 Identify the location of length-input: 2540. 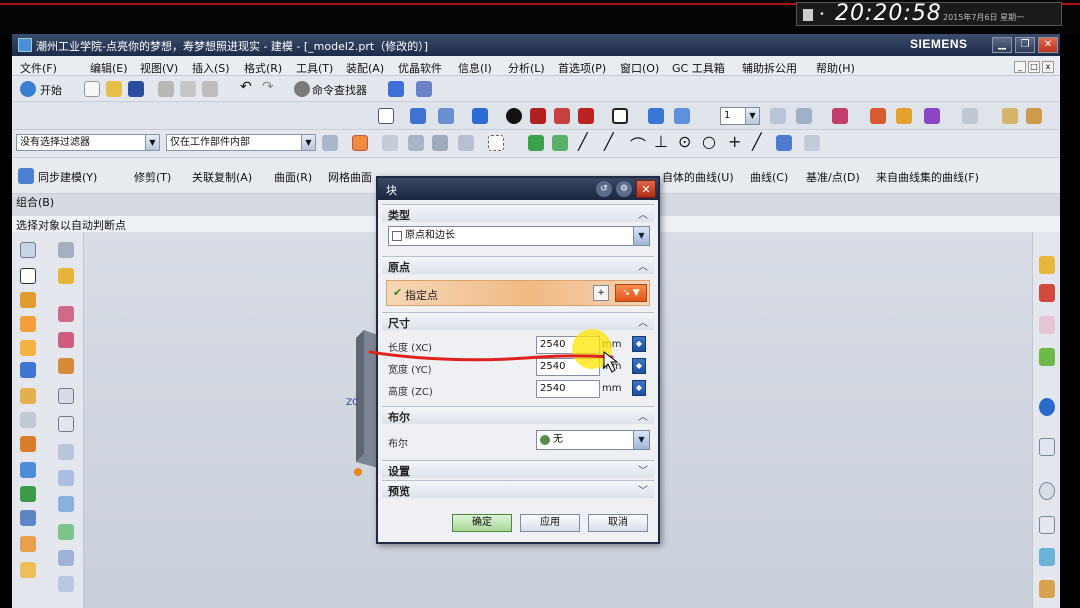
(568, 345).